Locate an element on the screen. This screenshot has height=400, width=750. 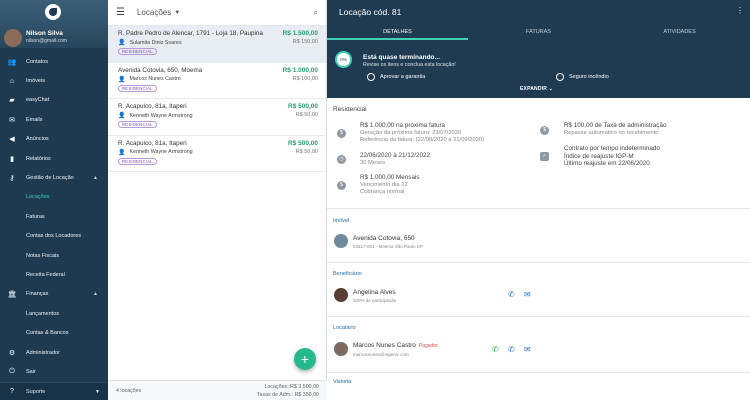
imovel-address: Avenida Cotovia, 650 is located at coordinates (384, 238).